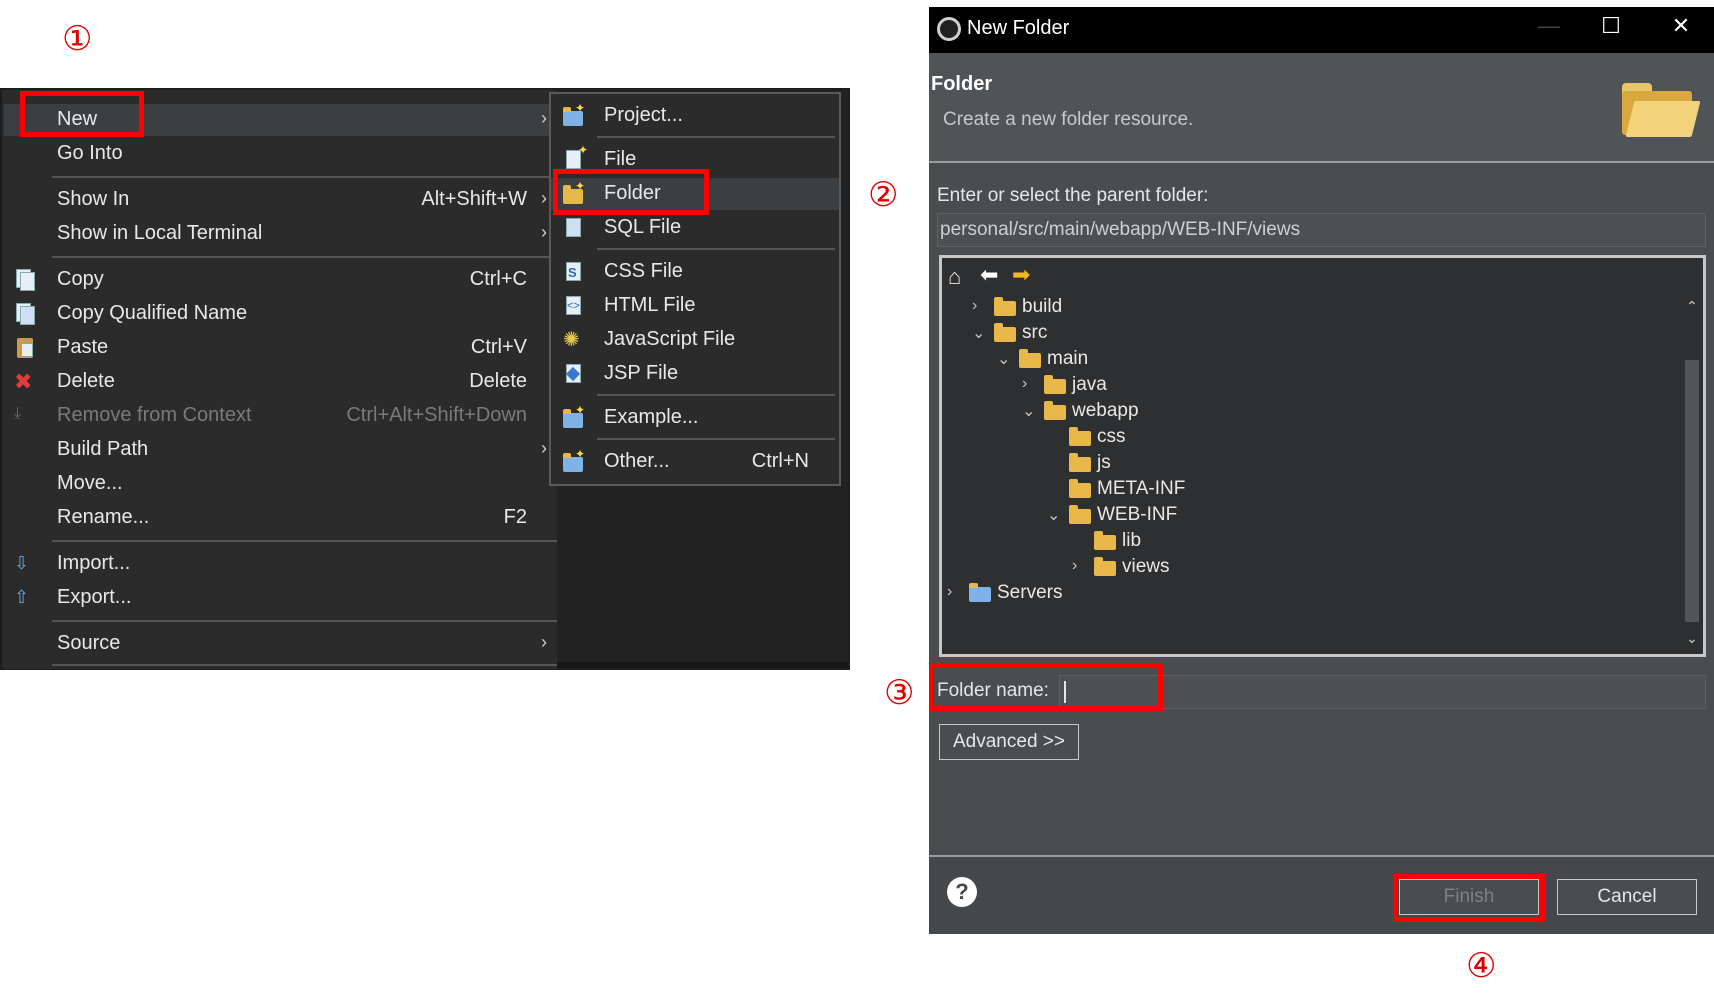 The image size is (1714, 1006). What do you see at coordinates (695, 306) in the screenshot?
I see `submenu-item-html-file: <> HTML File` at bounding box center [695, 306].